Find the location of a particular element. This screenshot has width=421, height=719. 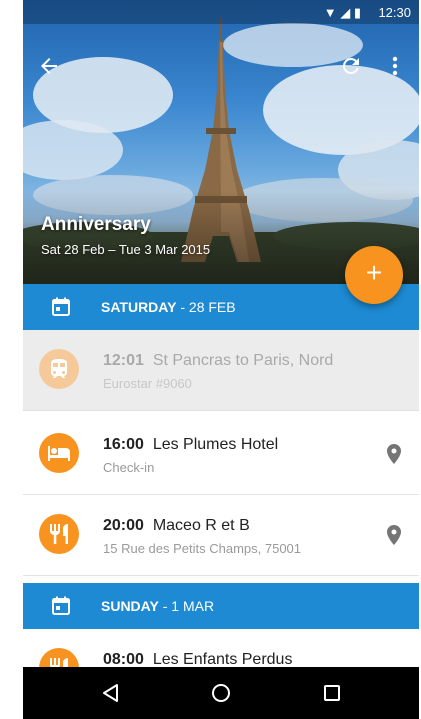

nav-recents-icon is located at coordinates (332, 693).